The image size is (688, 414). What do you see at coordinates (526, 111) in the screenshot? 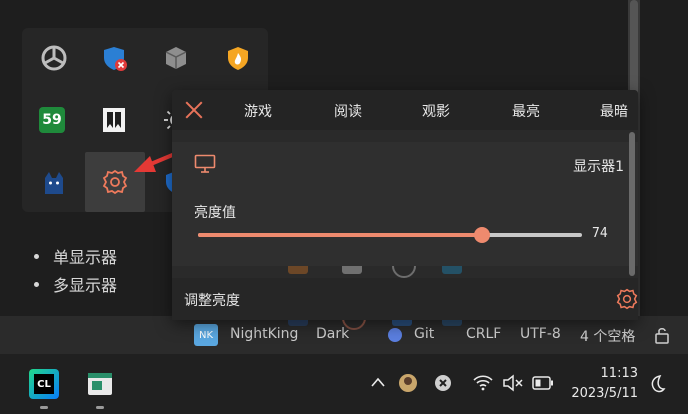
I see `preset-brightest: 最亮` at bounding box center [526, 111].